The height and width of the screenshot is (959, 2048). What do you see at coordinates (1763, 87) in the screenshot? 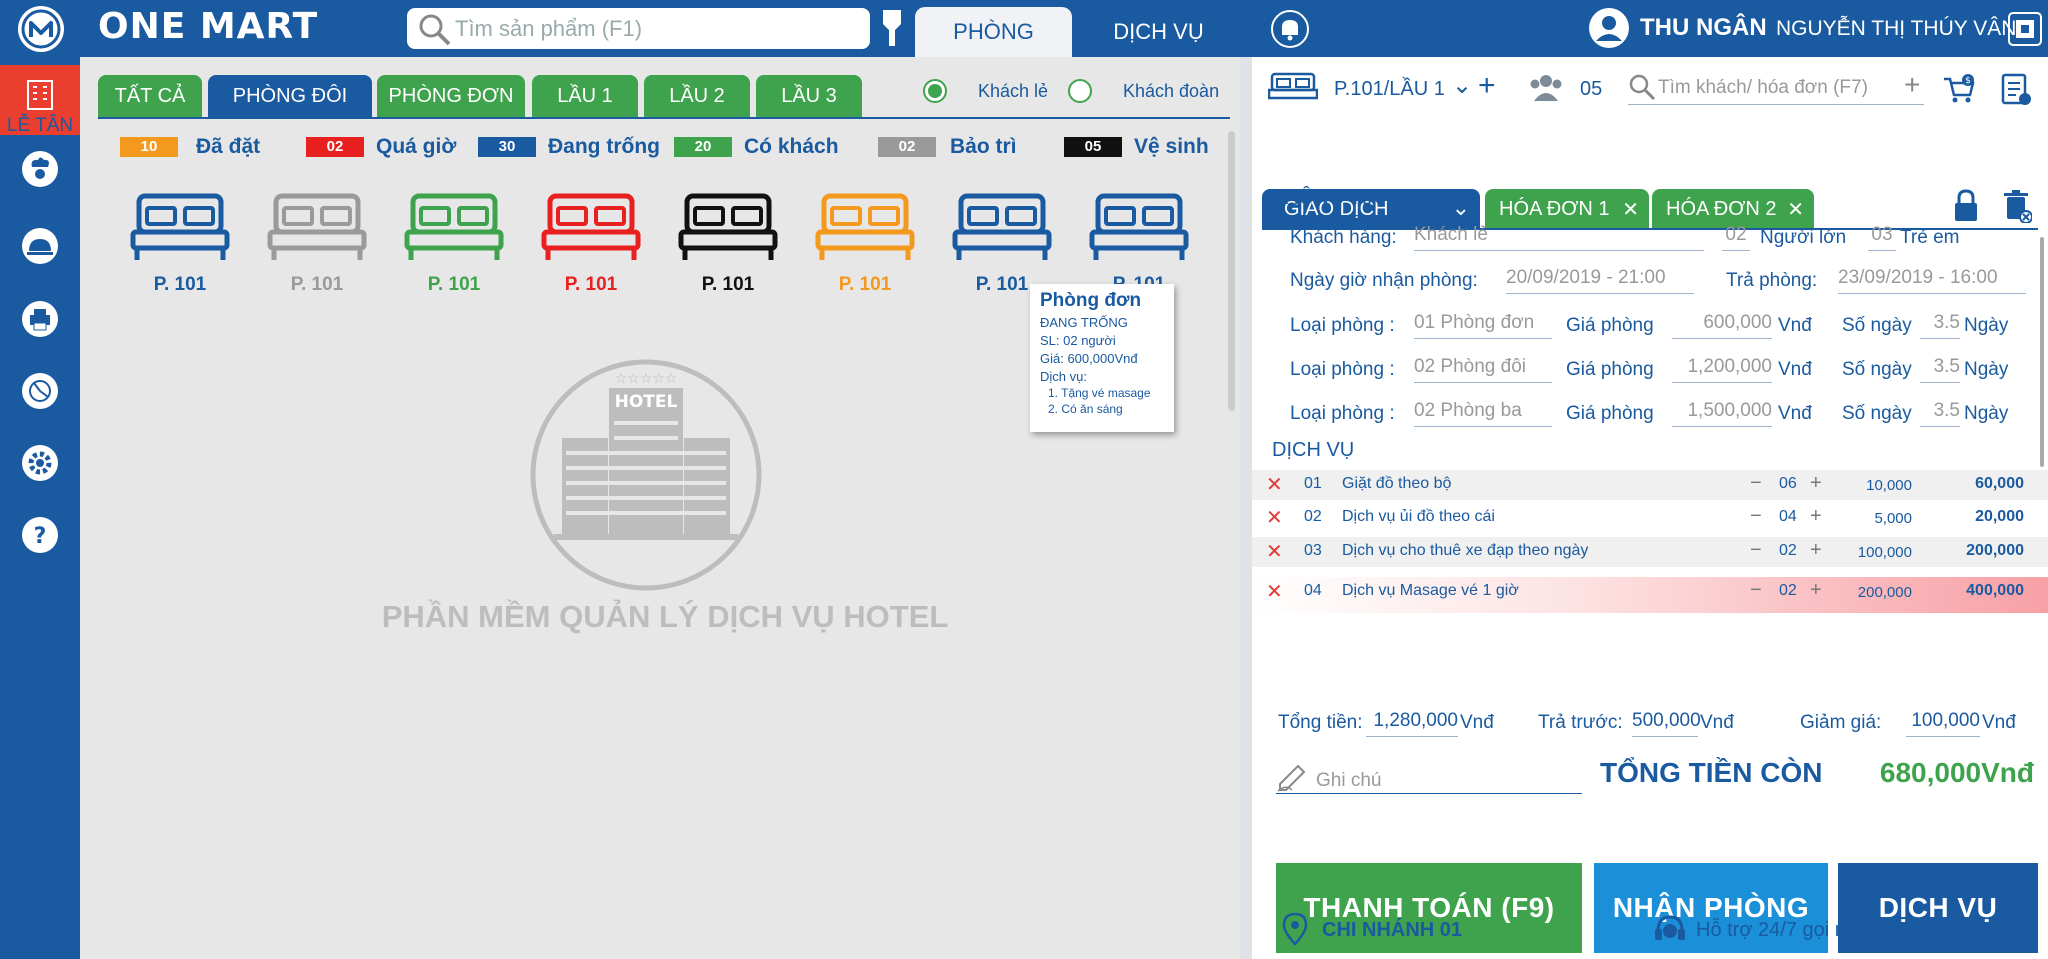
I see `customer-search-placeholder: Tìm khách/ hóa đơn (F7)` at bounding box center [1763, 87].